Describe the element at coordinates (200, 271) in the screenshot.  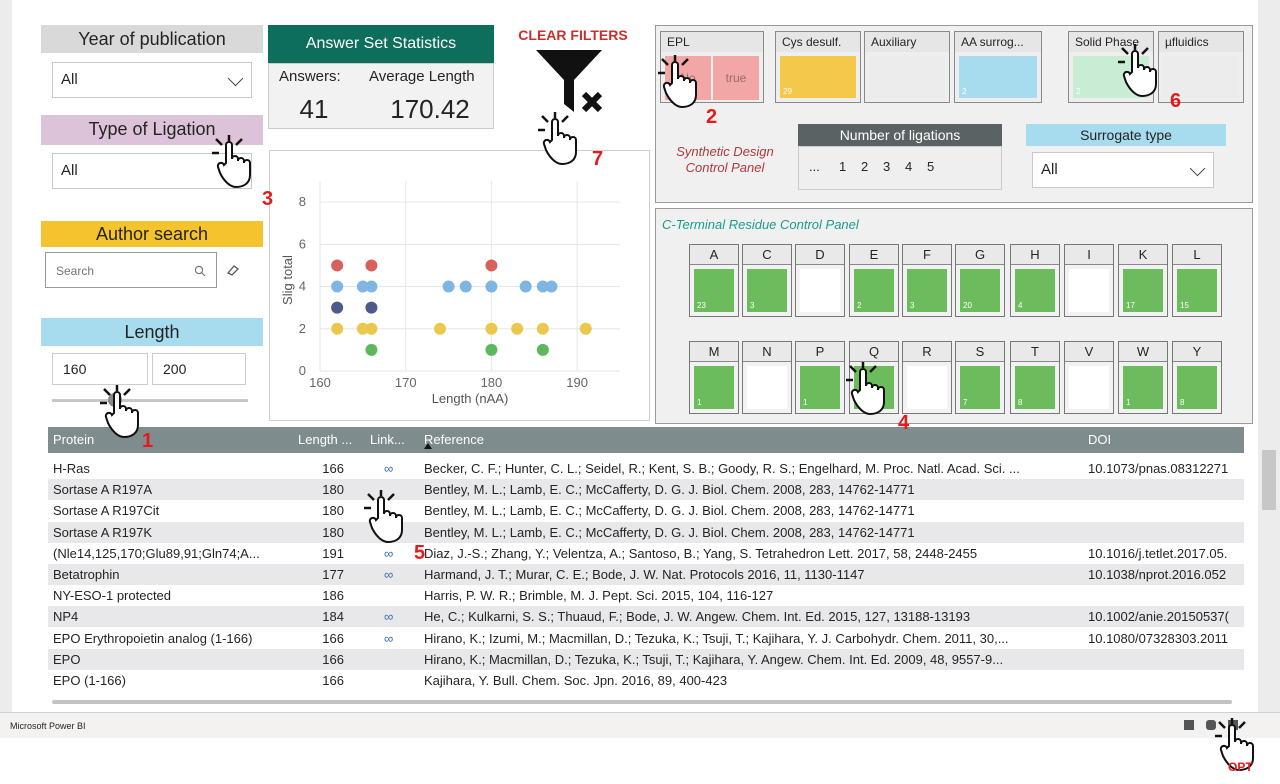
I see `search-icon` at that location.